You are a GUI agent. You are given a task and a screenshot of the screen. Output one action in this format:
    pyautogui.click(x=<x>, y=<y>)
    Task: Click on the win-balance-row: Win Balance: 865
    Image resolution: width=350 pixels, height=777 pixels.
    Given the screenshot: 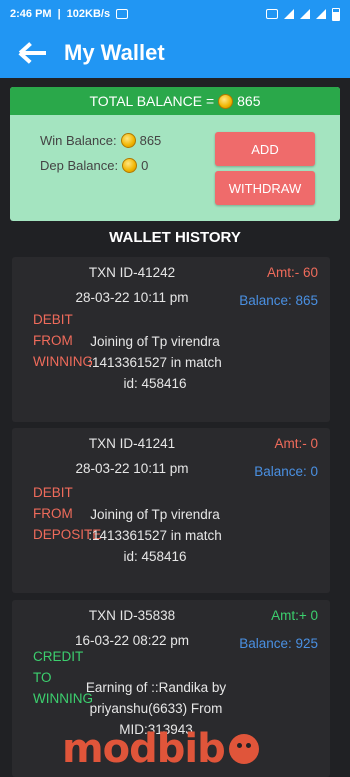 What is the action you would take?
    pyautogui.click(x=100, y=140)
    